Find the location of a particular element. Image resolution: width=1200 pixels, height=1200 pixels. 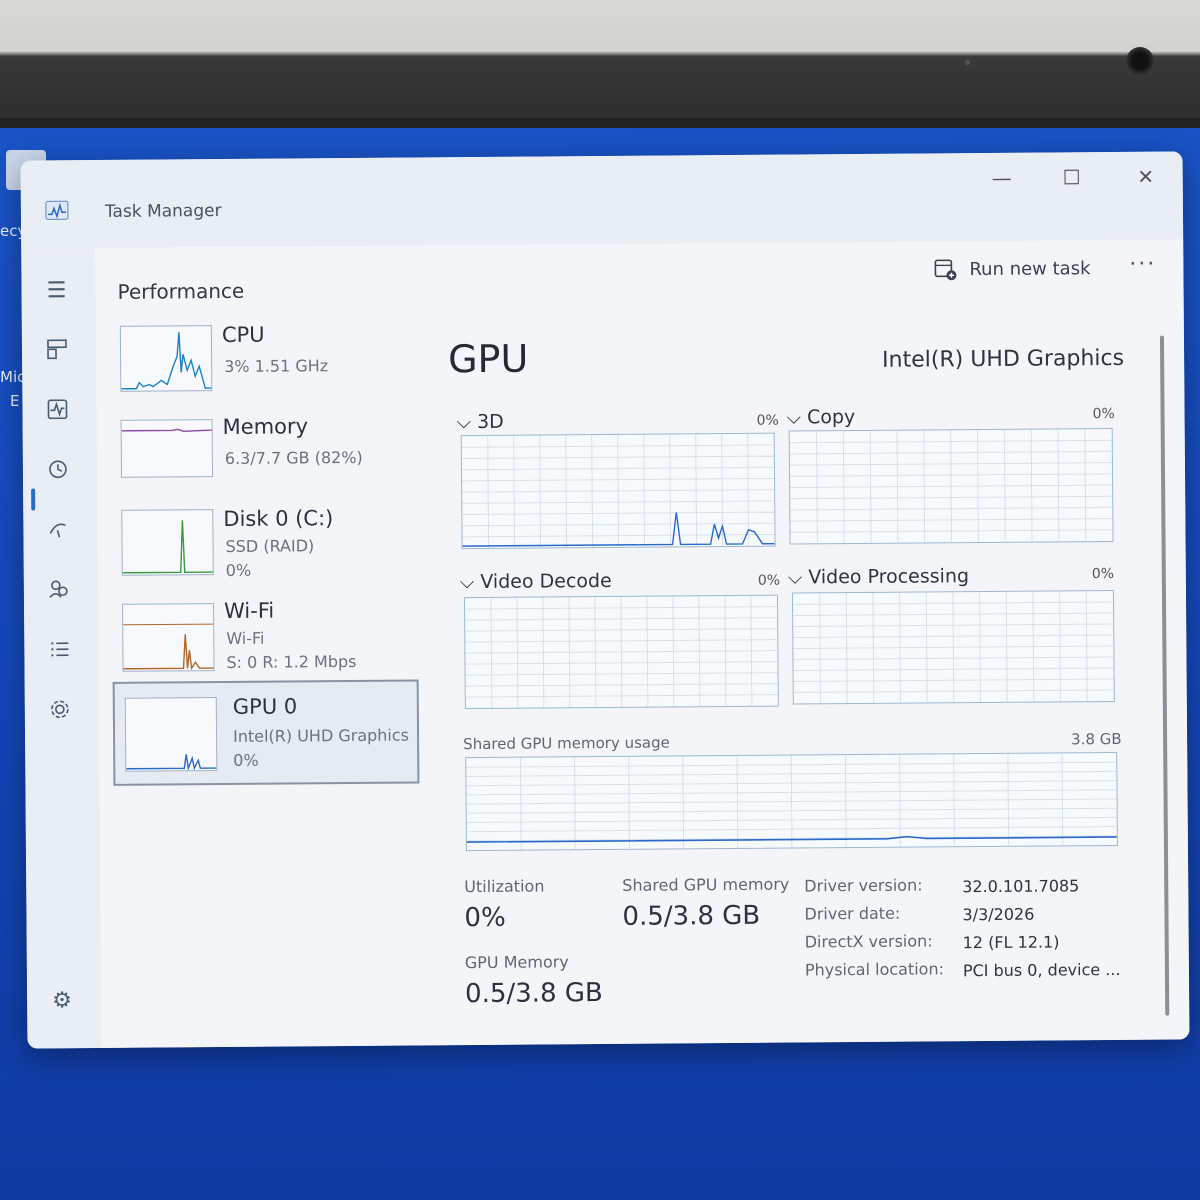

maximize-button: ☐ is located at coordinates (1072, 177).